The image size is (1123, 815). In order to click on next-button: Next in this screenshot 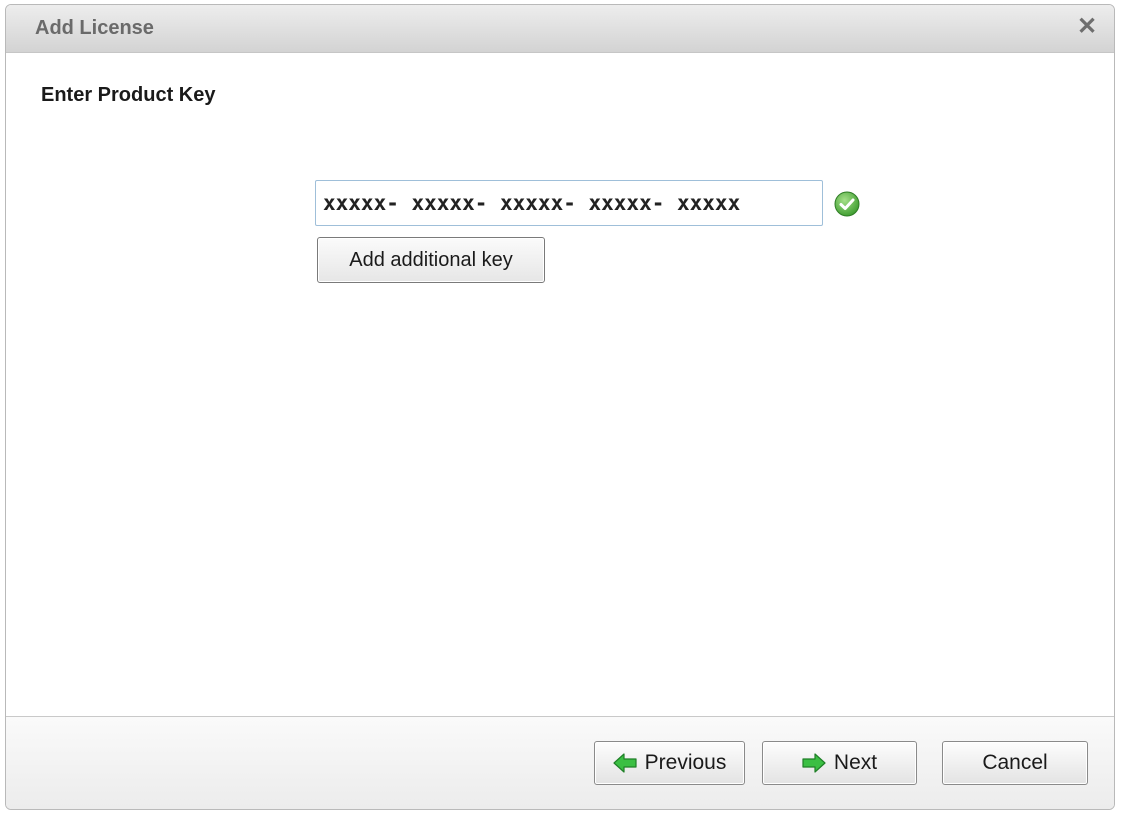, I will do `click(839, 763)`.